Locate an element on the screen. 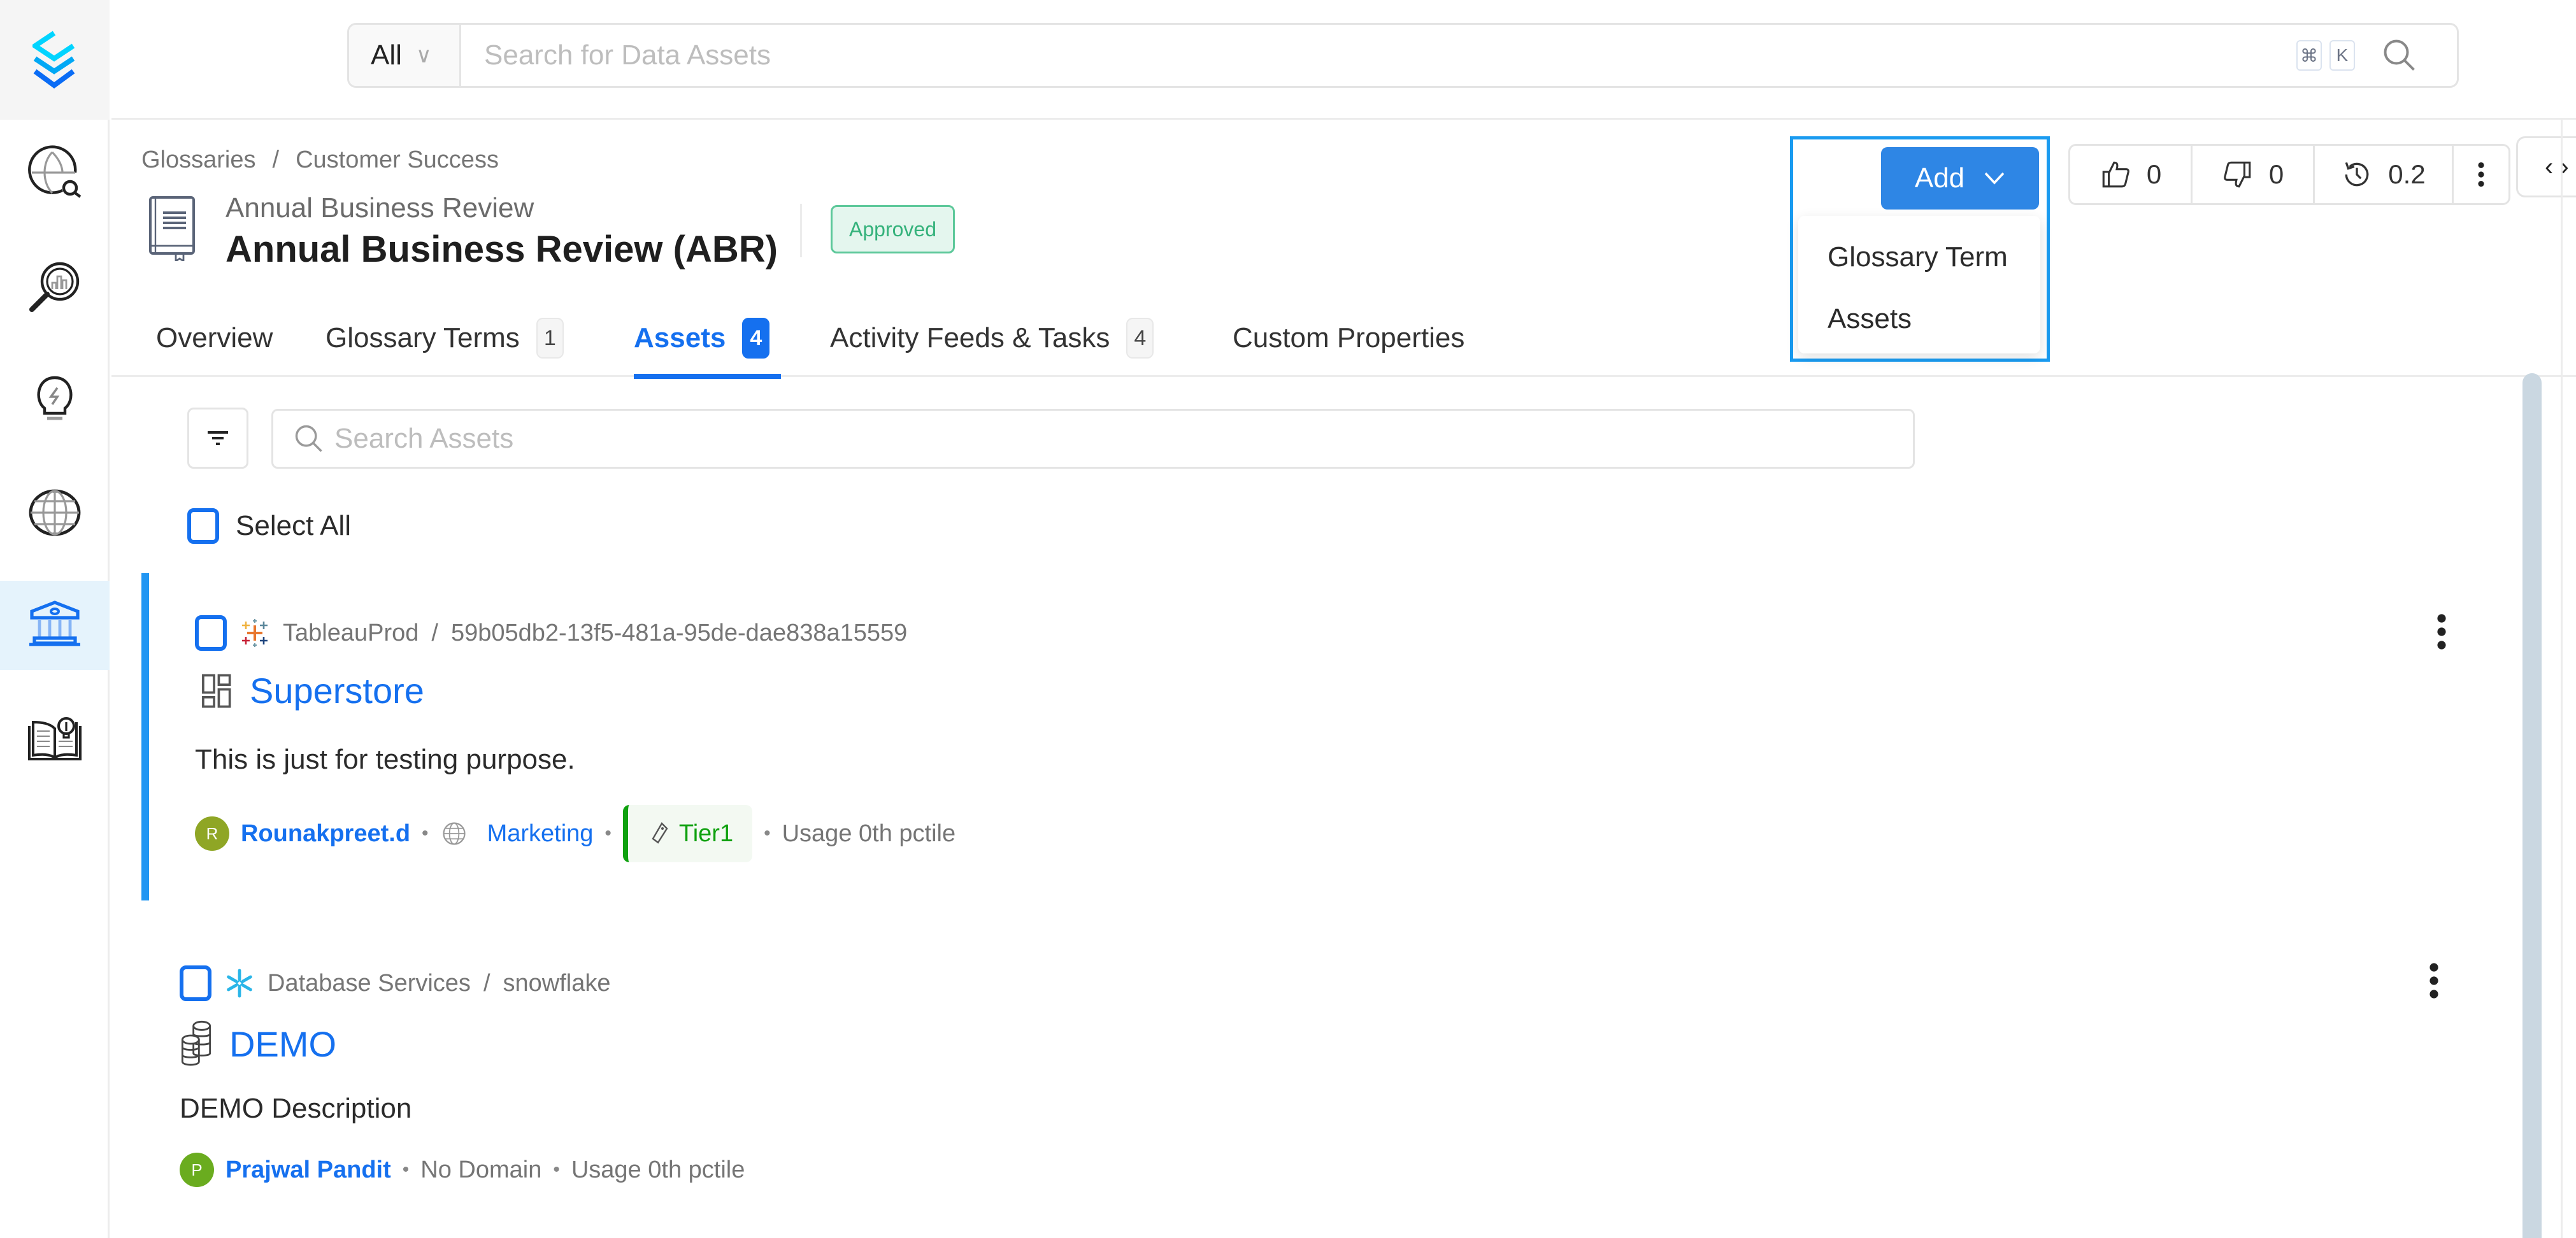  owner-link: Rounakpreet.d is located at coordinates (326, 834).